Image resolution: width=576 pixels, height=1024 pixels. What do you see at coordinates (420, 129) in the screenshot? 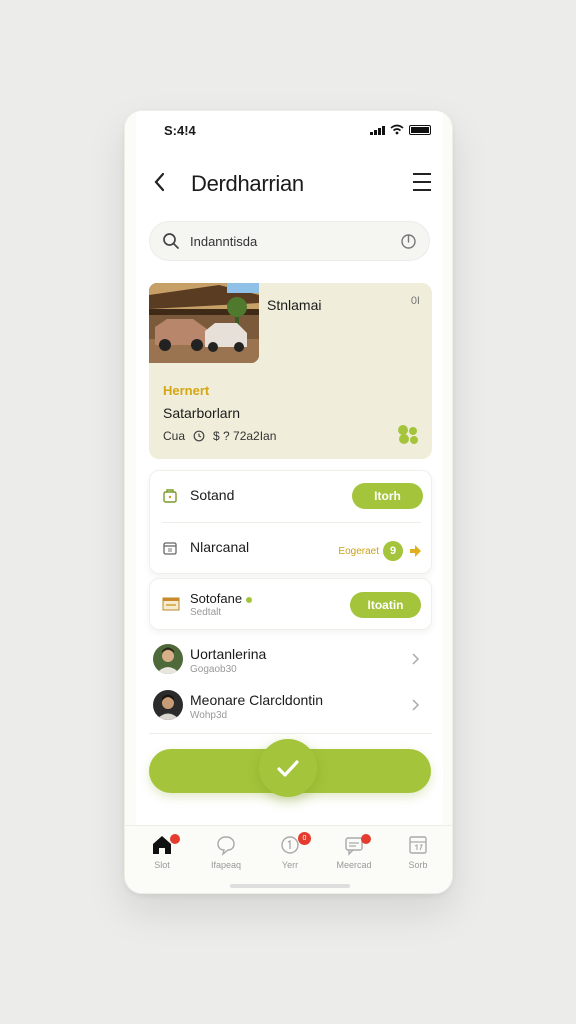
I see `battery-icon` at bounding box center [420, 129].